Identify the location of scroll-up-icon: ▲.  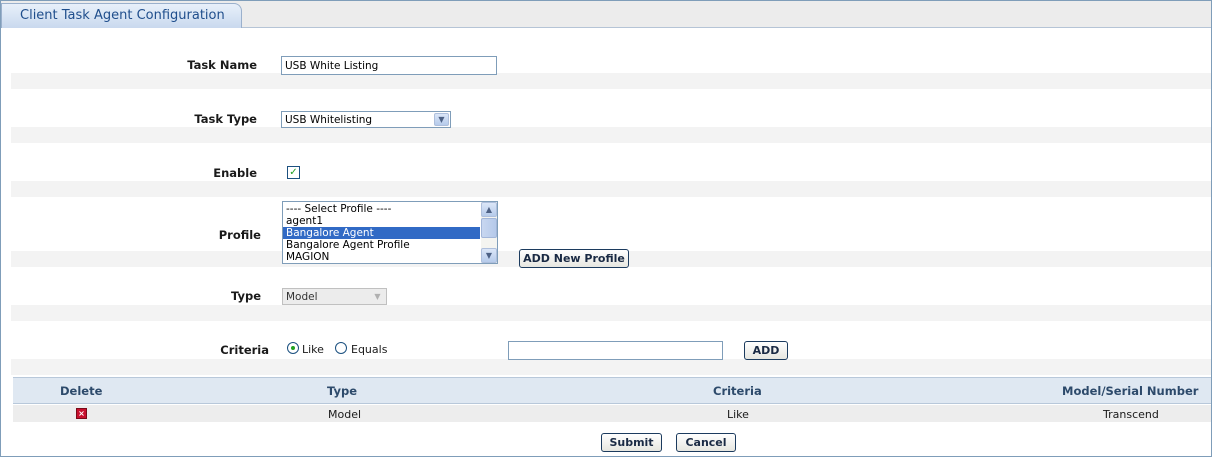
(489, 209).